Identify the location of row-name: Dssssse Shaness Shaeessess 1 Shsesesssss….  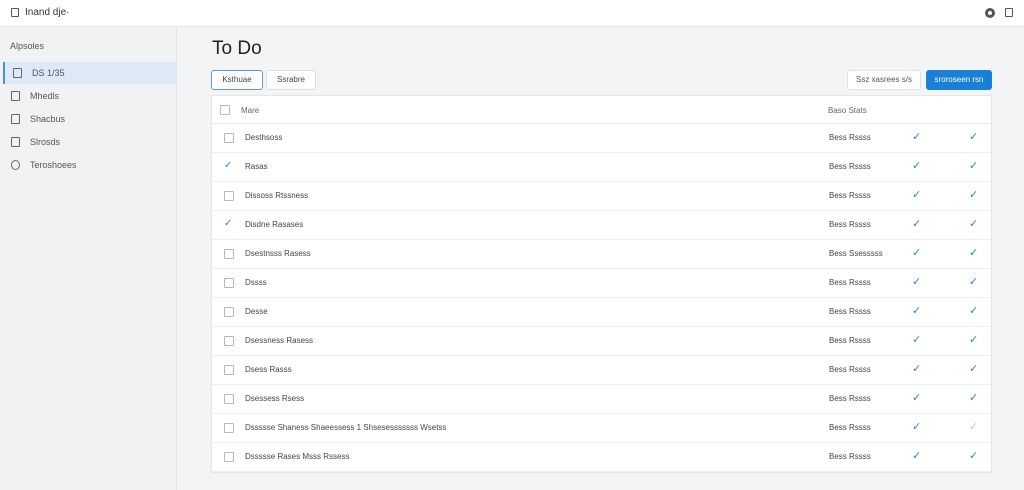
(346, 427).